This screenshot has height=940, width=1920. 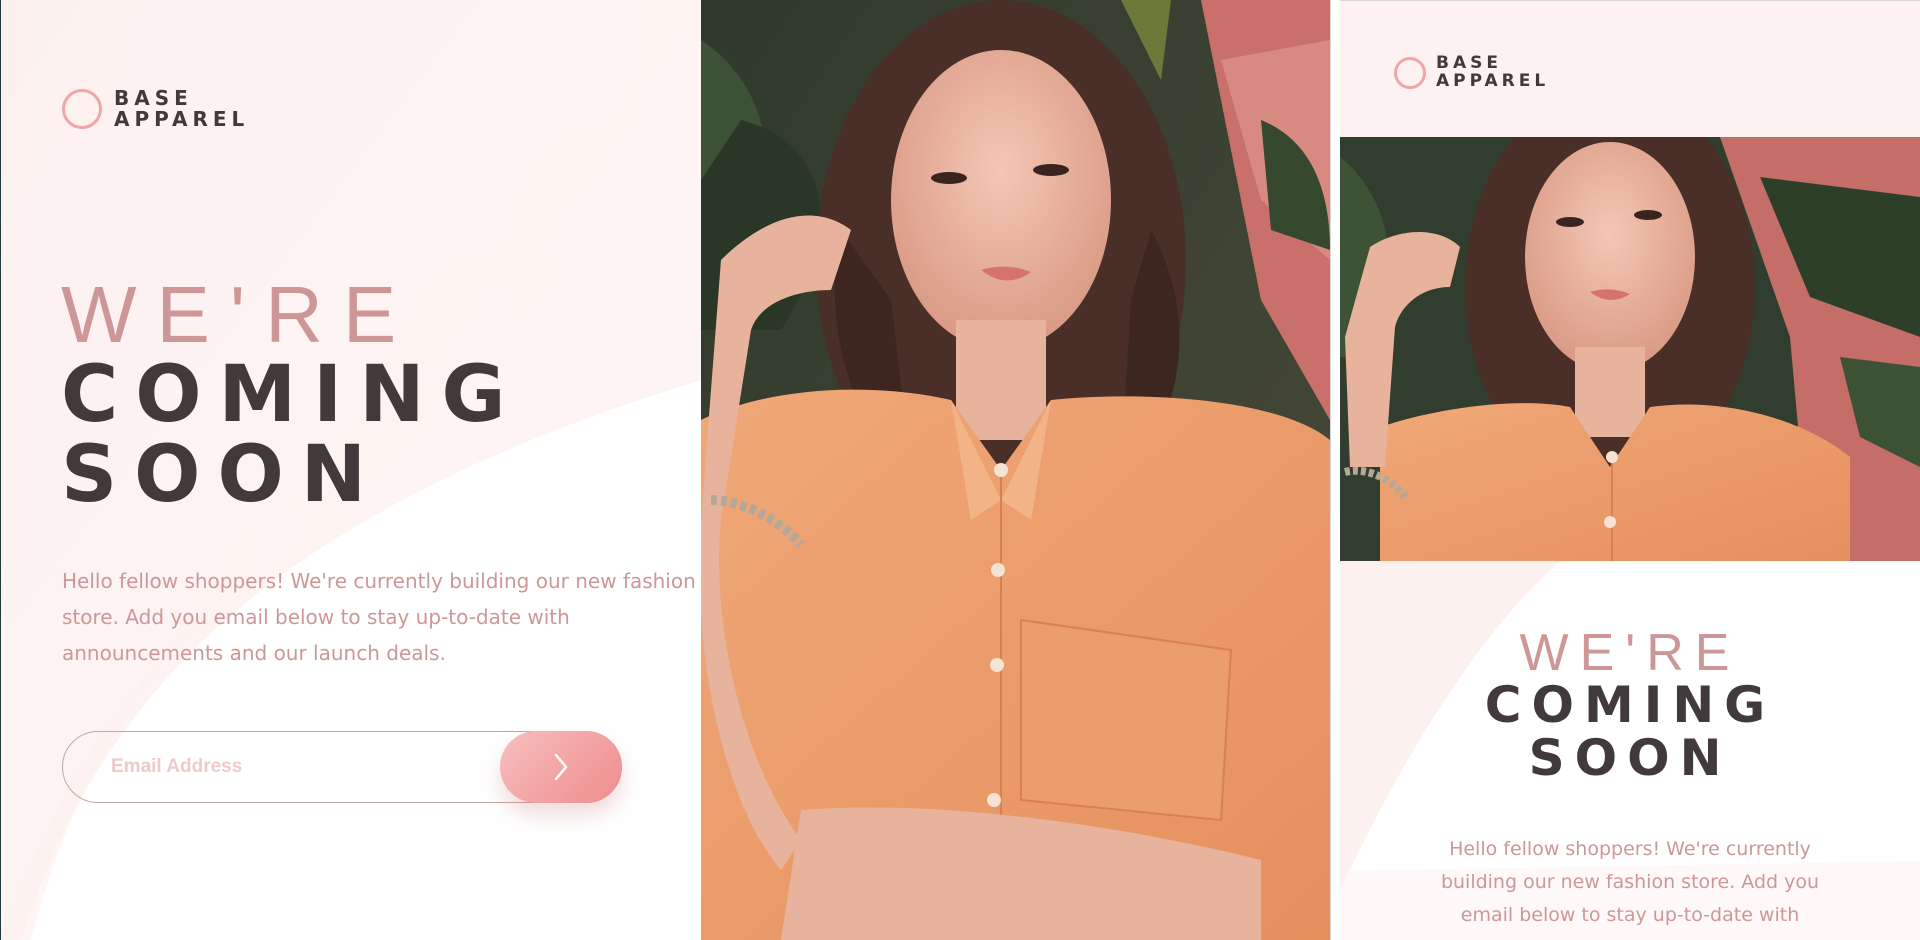 I want to click on mobile-hero-image, so click(x=1630, y=349).